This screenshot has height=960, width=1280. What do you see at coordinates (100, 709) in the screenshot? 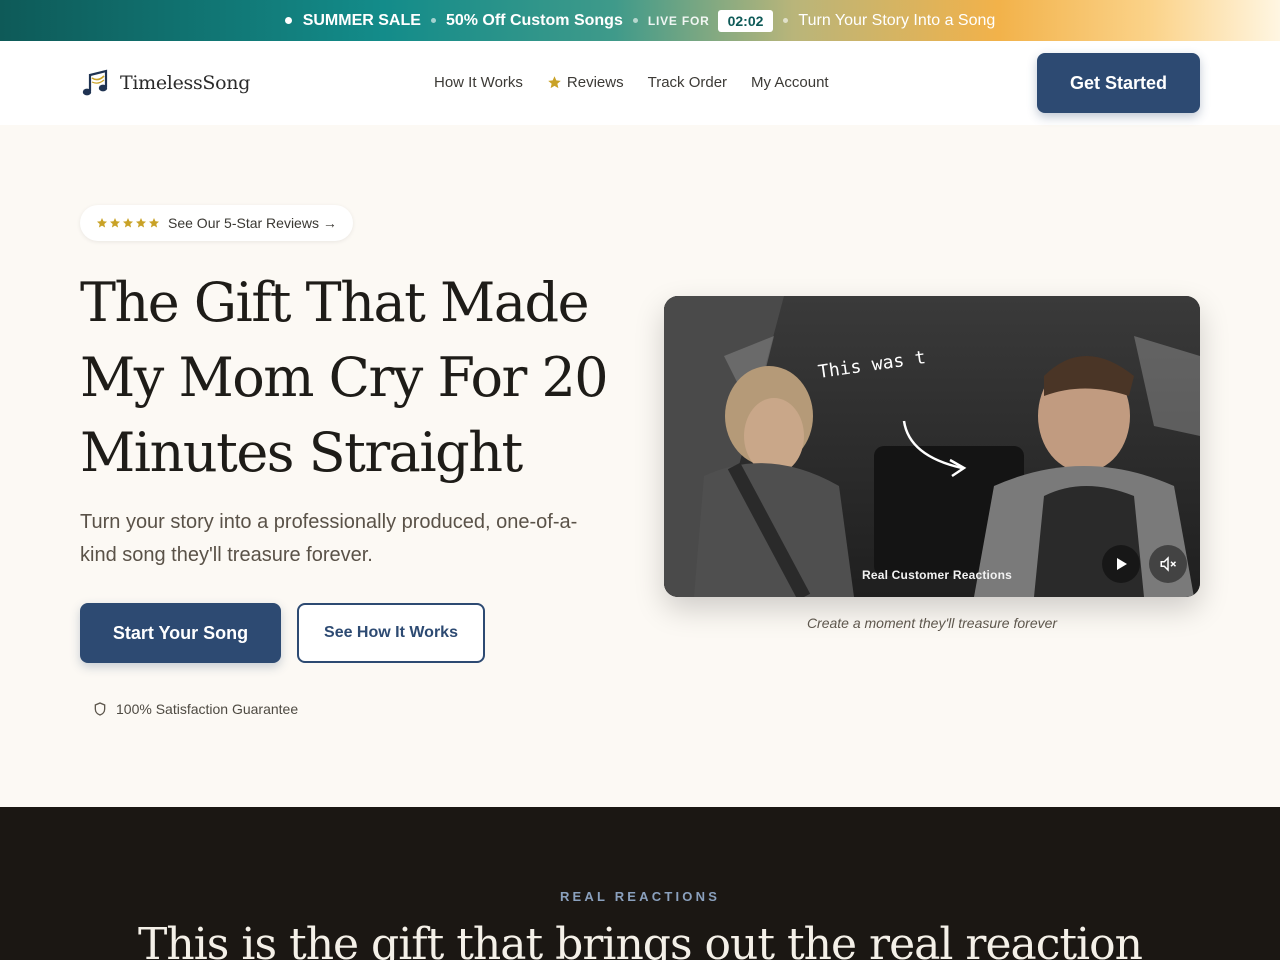
I see `shield-icon` at bounding box center [100, 709].